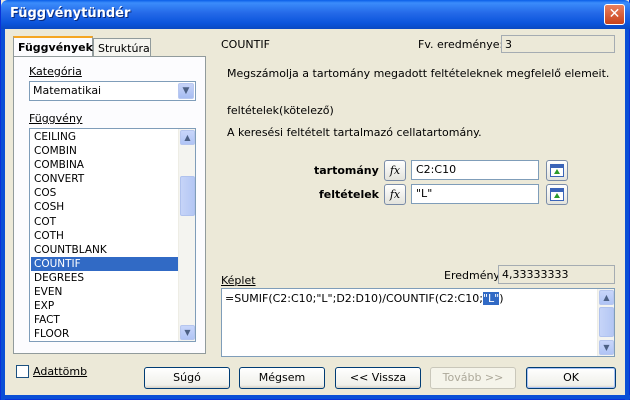  I want to click on array-checkbox, so click(22, 371).